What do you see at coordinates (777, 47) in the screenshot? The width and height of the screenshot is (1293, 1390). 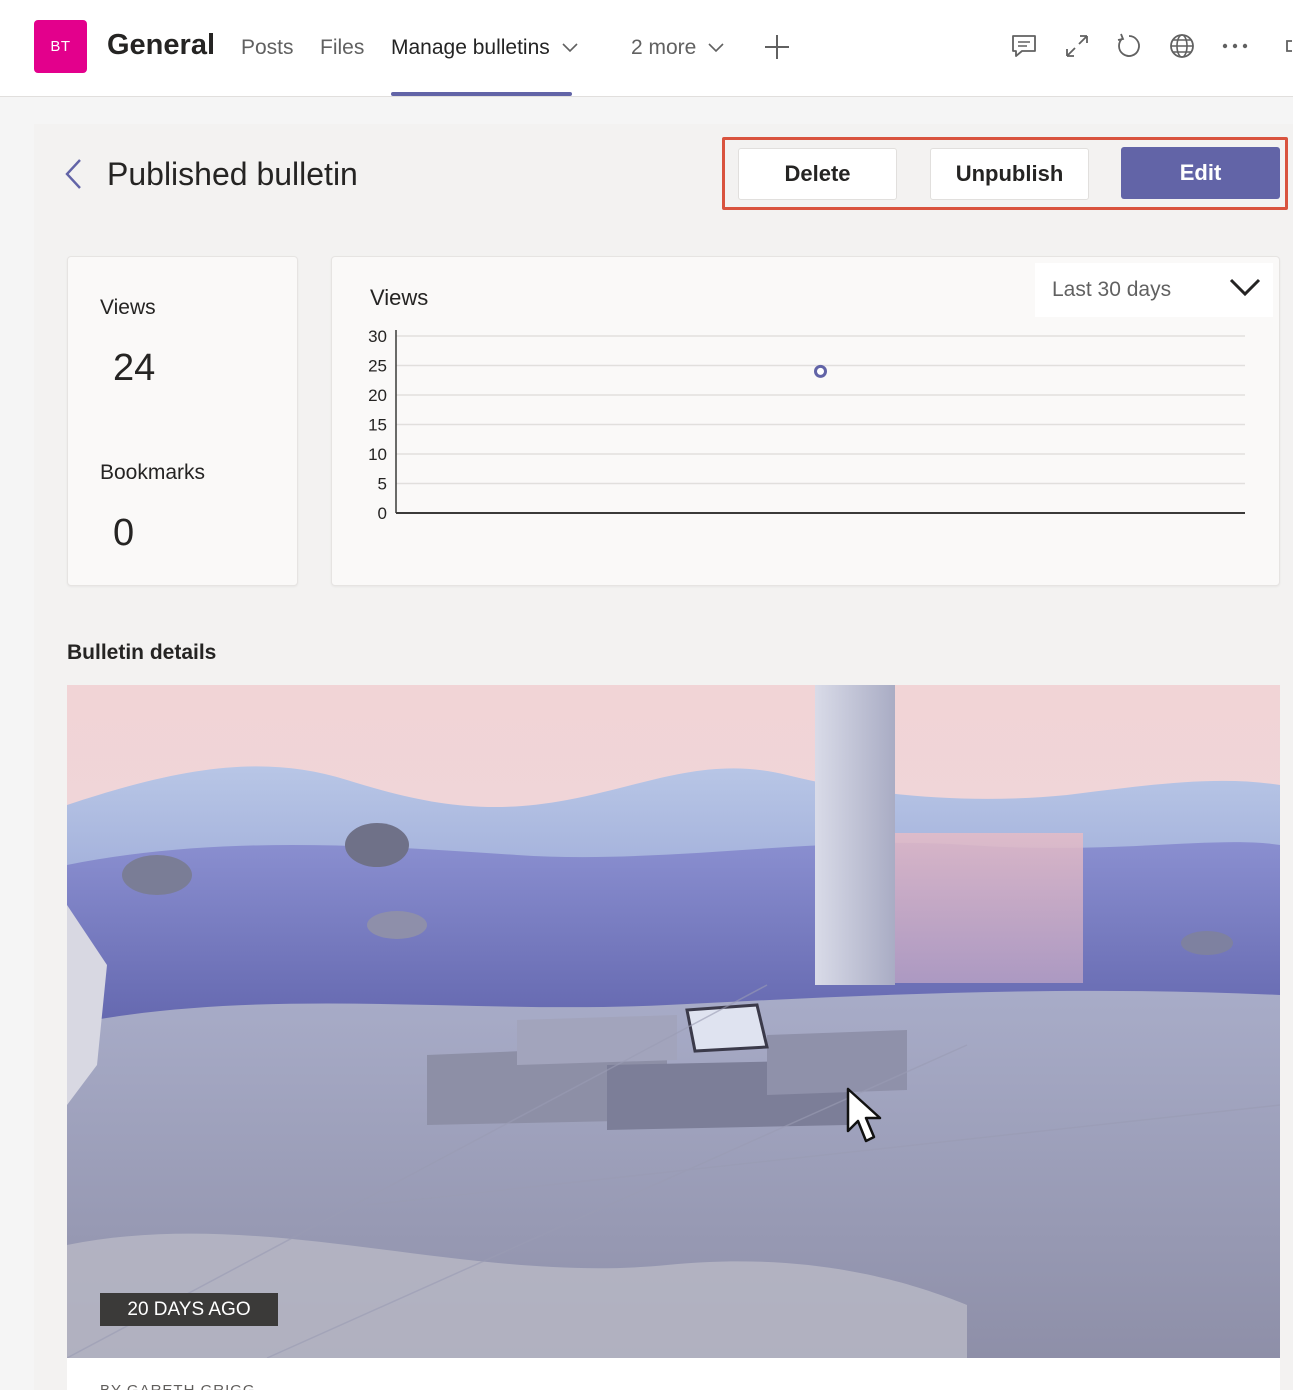 I see `plus-icon` at bounding box center [777, 47].